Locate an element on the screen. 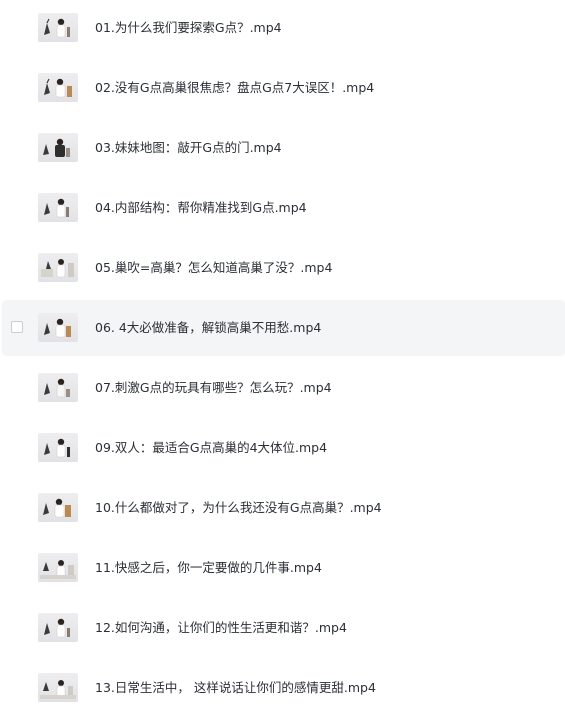 The height and width of the screenshot is (707, 565). file-name: 13.日常生活中， 这样说话让你们的感情更甜.mp4 is located at coordinates (235, 688).